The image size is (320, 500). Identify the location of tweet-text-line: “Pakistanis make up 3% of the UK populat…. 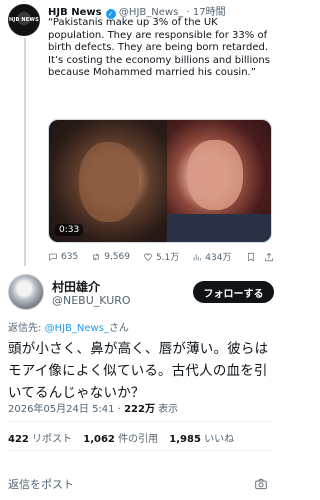
(158, 35).